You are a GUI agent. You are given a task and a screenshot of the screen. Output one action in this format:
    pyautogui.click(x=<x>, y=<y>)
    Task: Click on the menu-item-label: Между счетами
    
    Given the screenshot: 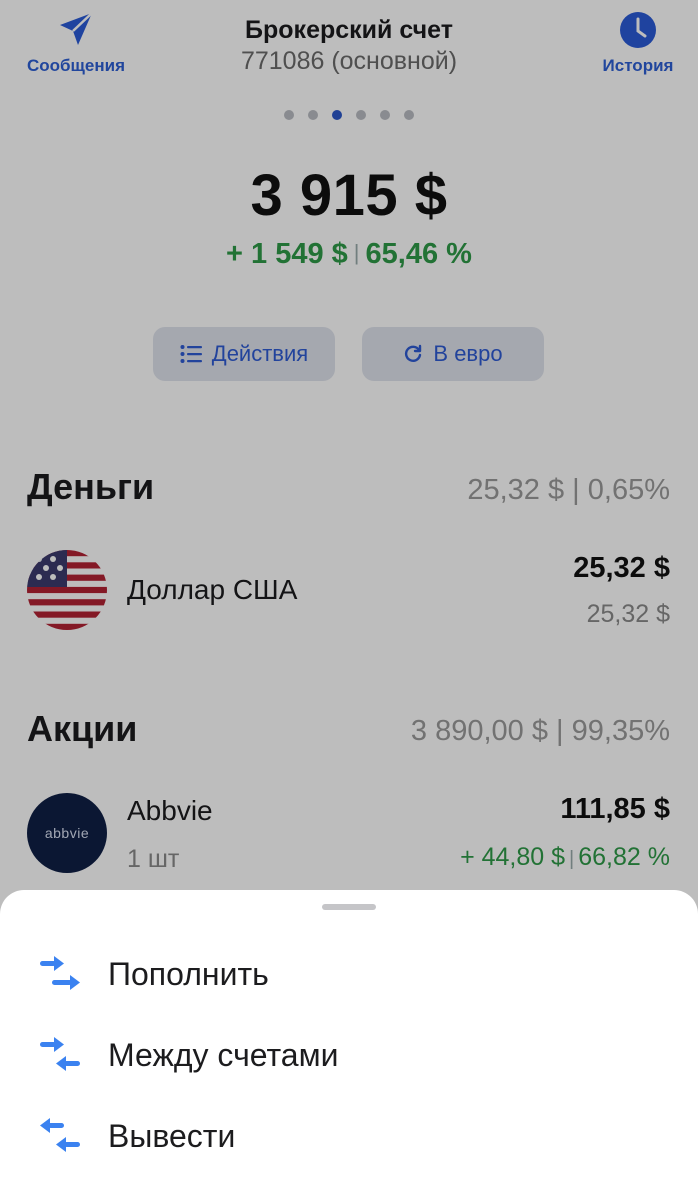 What is the action you would take?
    pyautogui.click(x=223, y=1054)
    